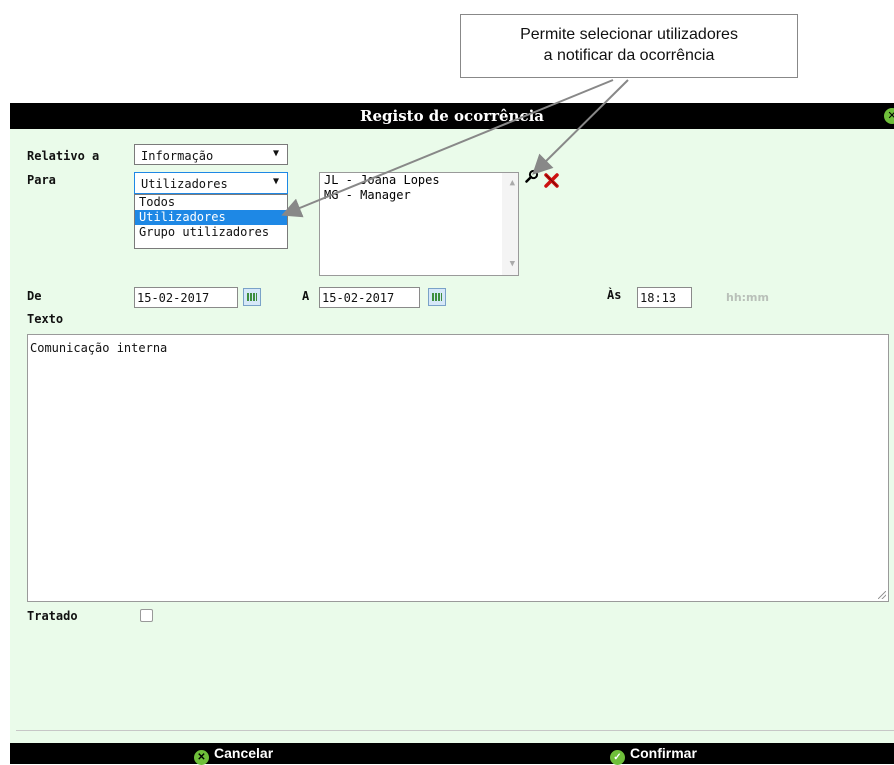  What do you see at coordinates (614, 295) in the screenshot?
I see `as-label: Às` at bounding box center [614, 295].